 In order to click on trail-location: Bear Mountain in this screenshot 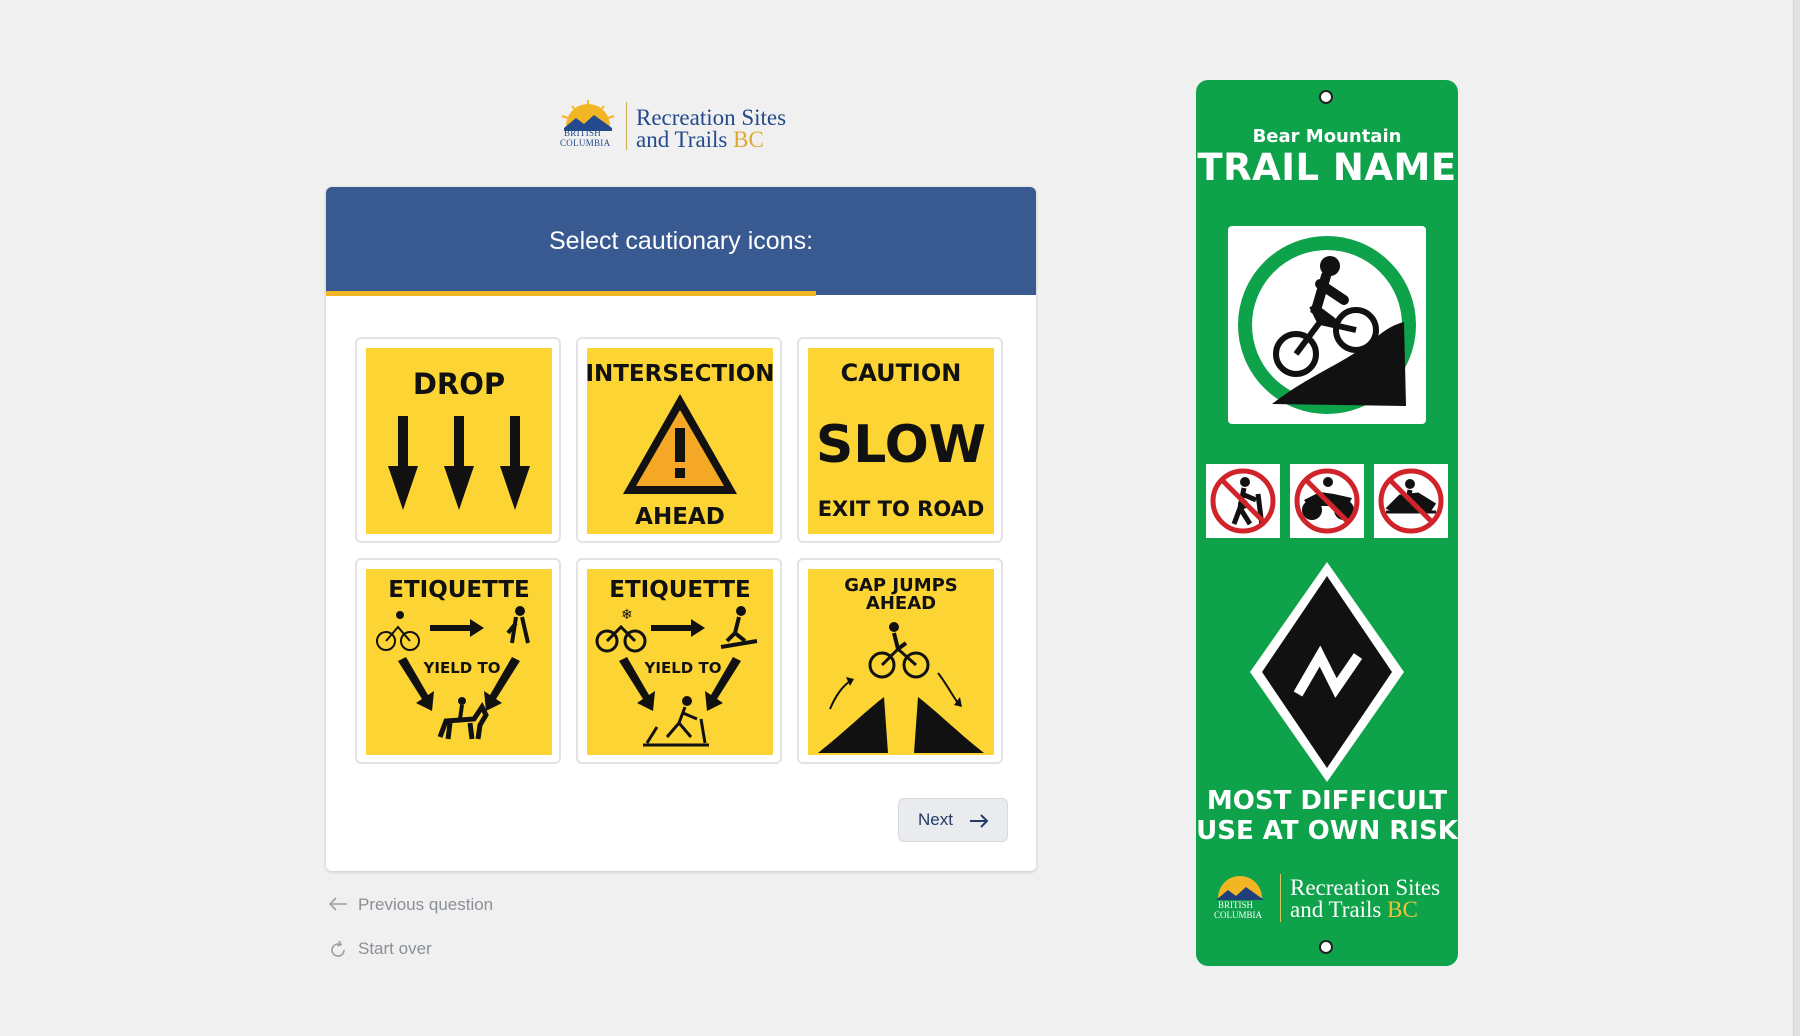, I will do `click(1327, 136)`.